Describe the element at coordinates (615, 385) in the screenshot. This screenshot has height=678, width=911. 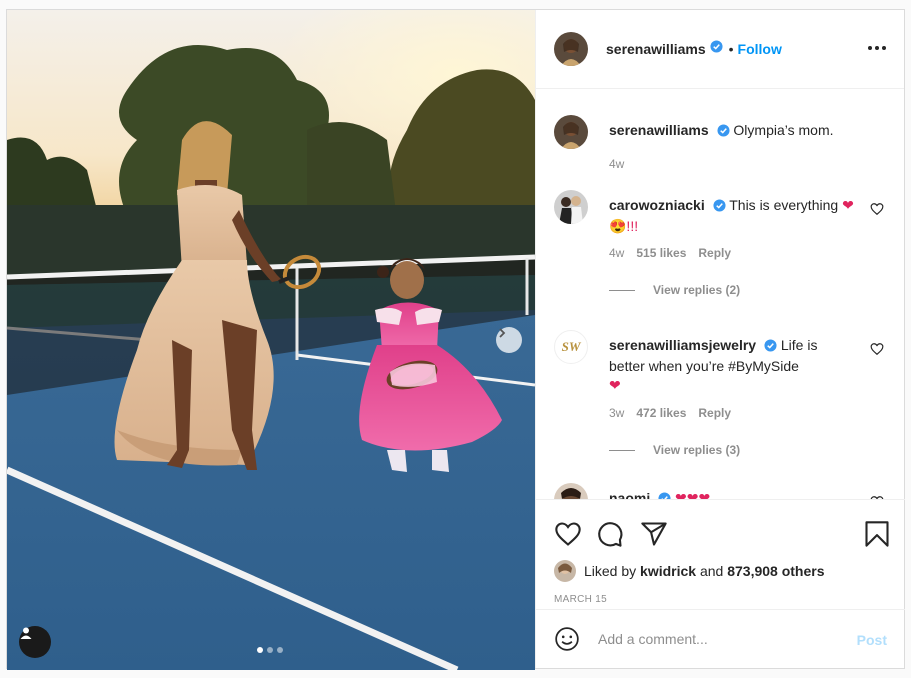
I see `comment-emoji: ❤` at that location.